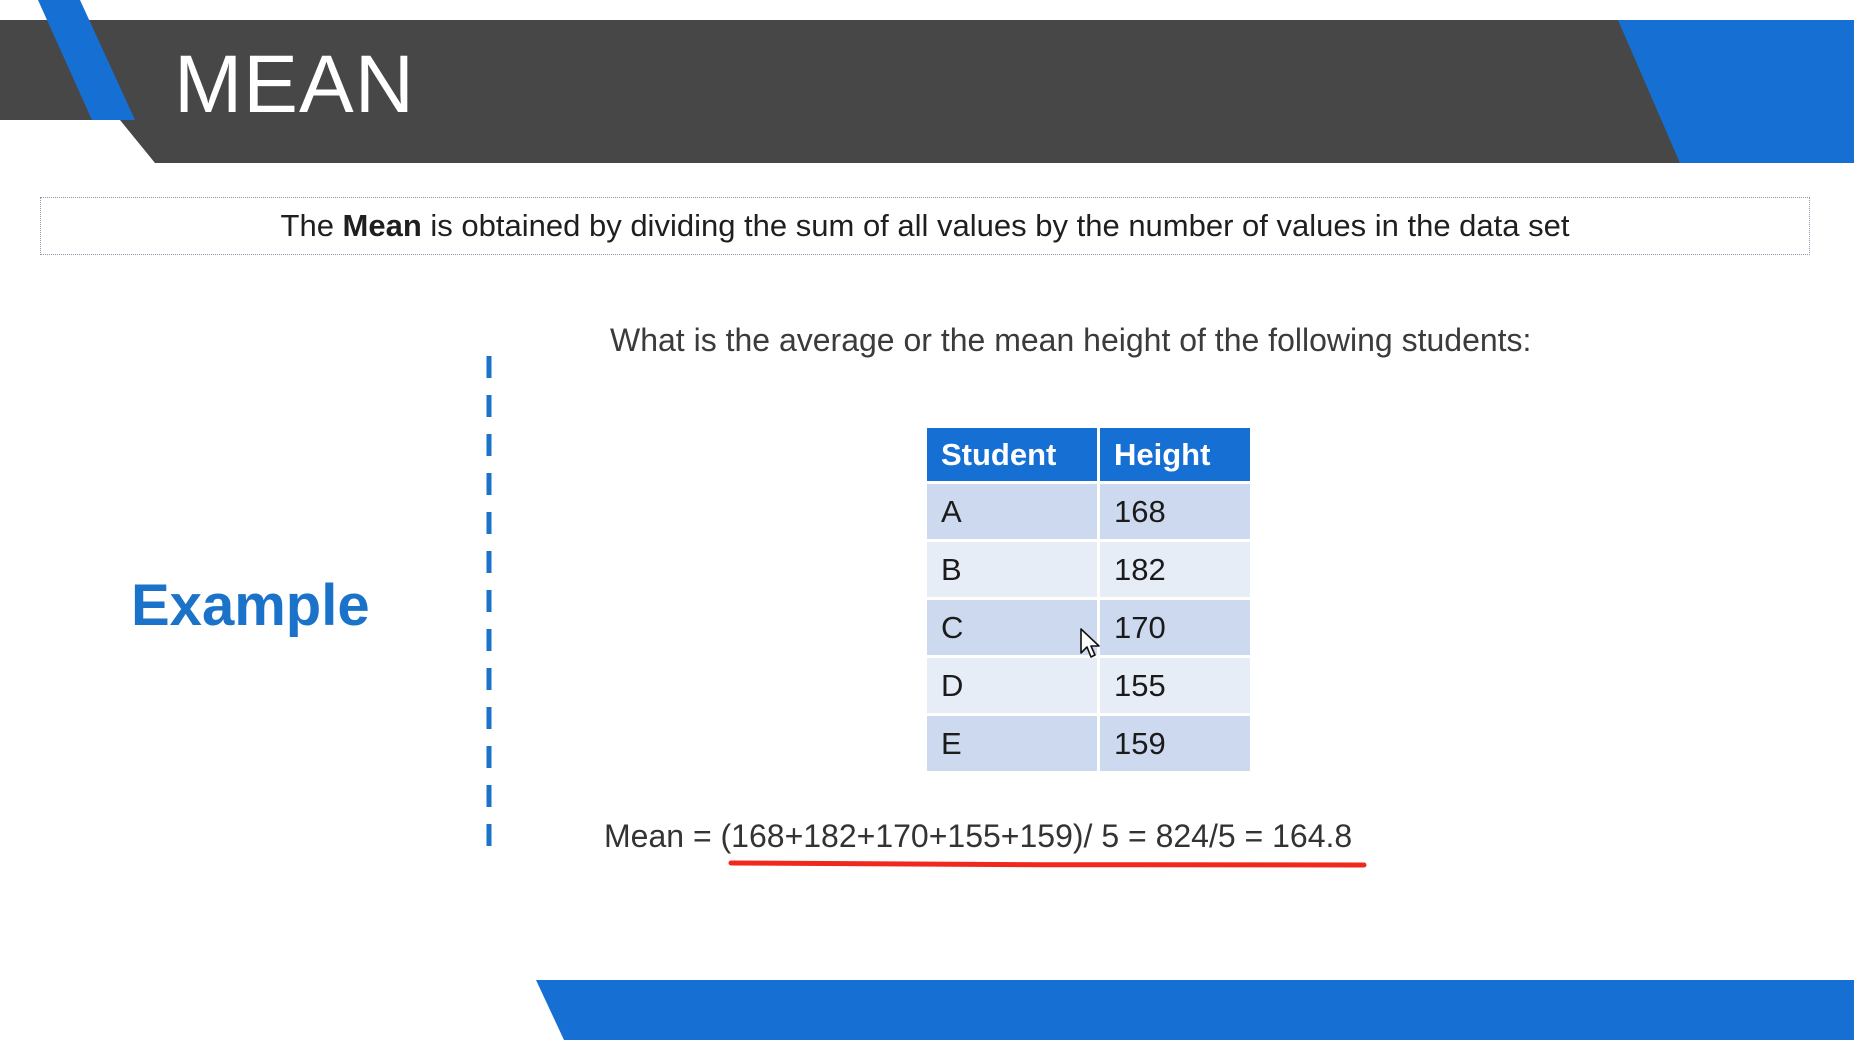  Describe the element at coordinates (1012, 569) in the screenshot. I see `cell-student: B` at that location.